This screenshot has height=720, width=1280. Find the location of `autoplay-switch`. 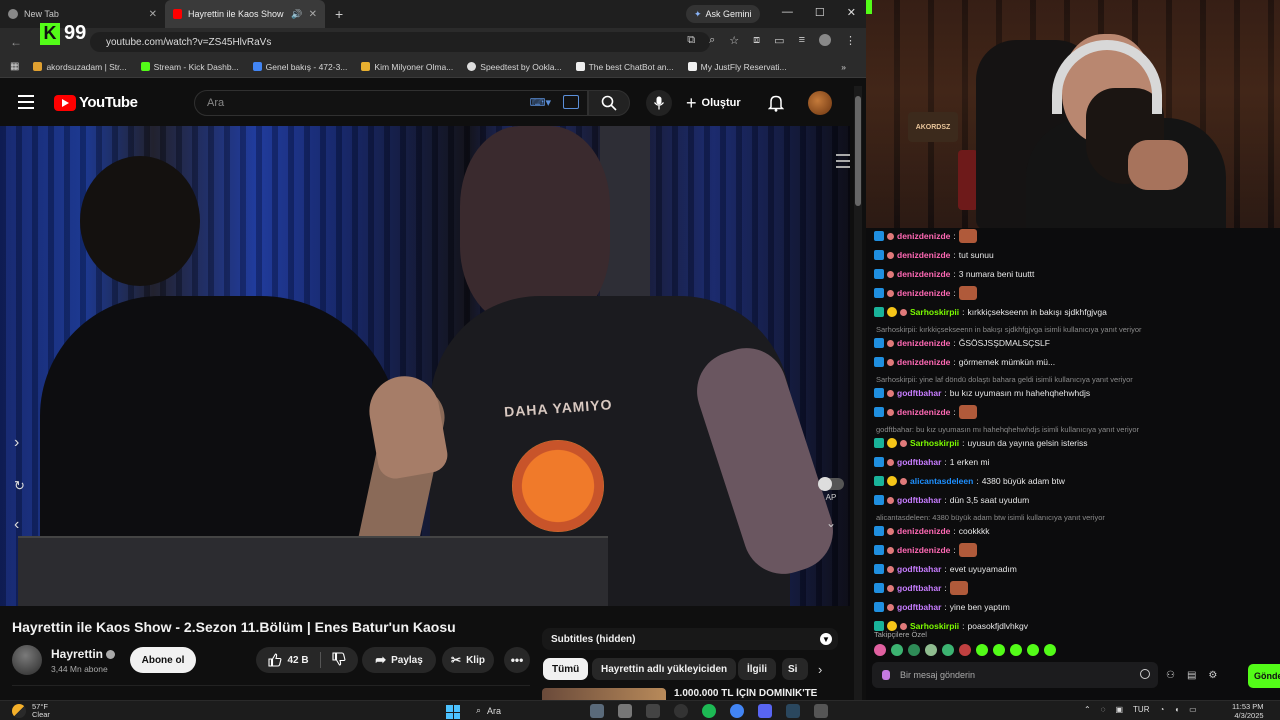

autoplay-switch is located at coordinates (831, 484).